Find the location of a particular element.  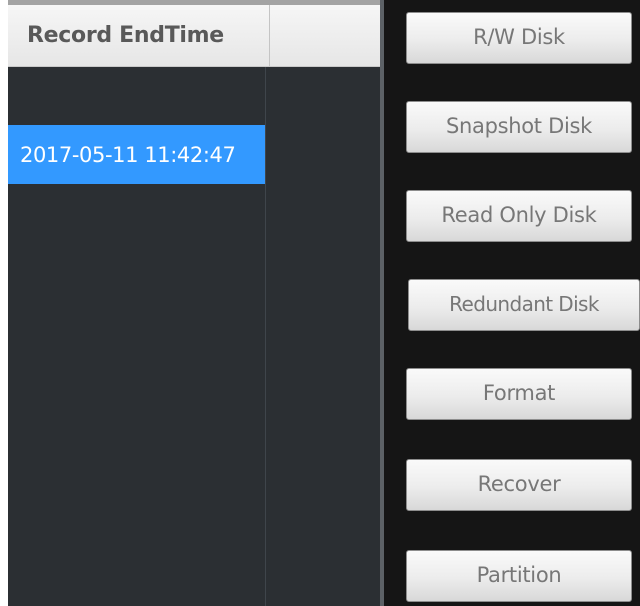

snapshot-disk-button: Snapshot Disk is located at coordinates (519, 127).